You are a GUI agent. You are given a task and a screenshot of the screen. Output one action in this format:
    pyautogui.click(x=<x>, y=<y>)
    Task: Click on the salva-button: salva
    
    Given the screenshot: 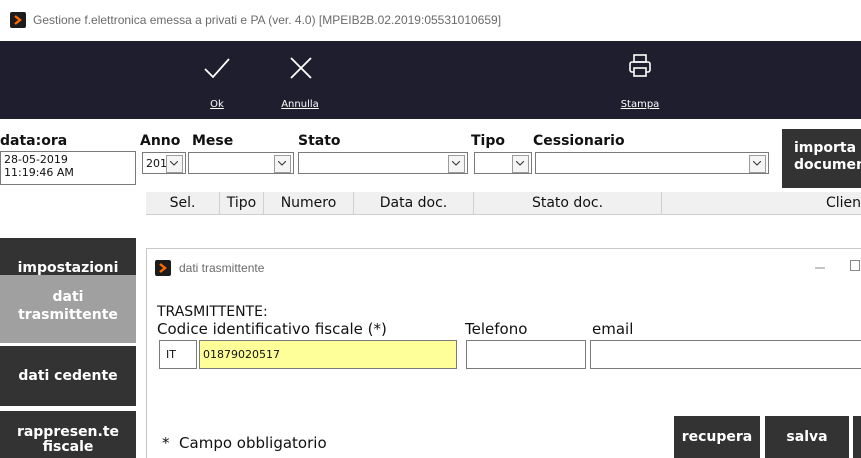 What is the action you would take?
    pyautogui.click(x=807, y=437)
    